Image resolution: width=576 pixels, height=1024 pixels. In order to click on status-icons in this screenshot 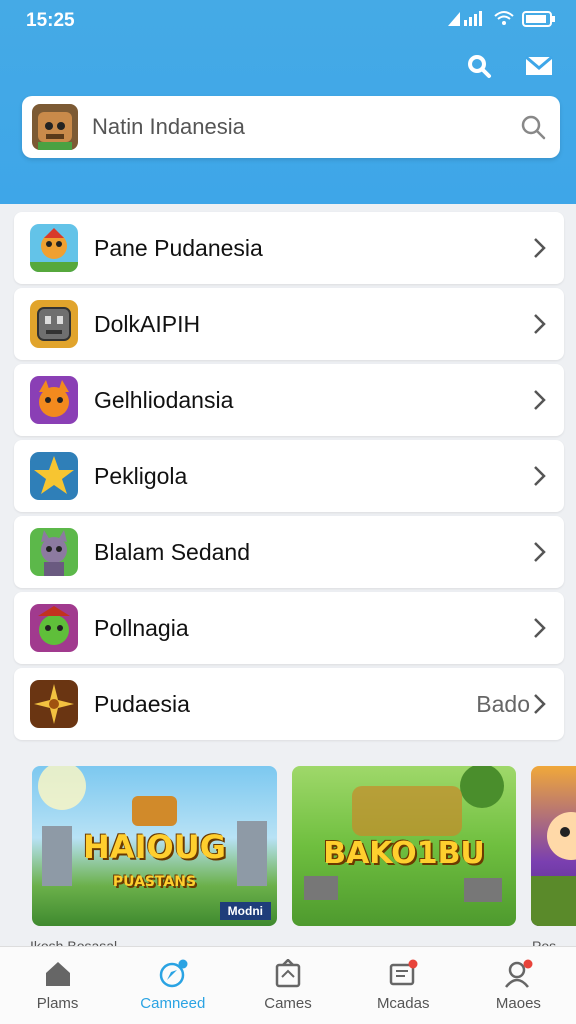, I will do `click(501, 19)`.